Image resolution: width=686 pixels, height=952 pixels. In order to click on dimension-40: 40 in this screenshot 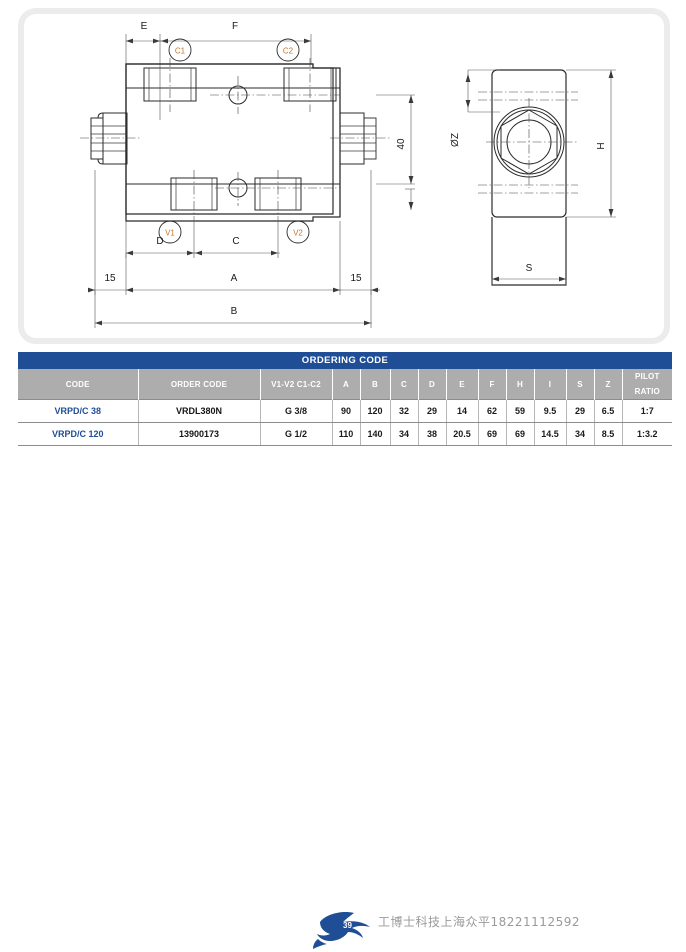, I will do `click(395, 139)`.